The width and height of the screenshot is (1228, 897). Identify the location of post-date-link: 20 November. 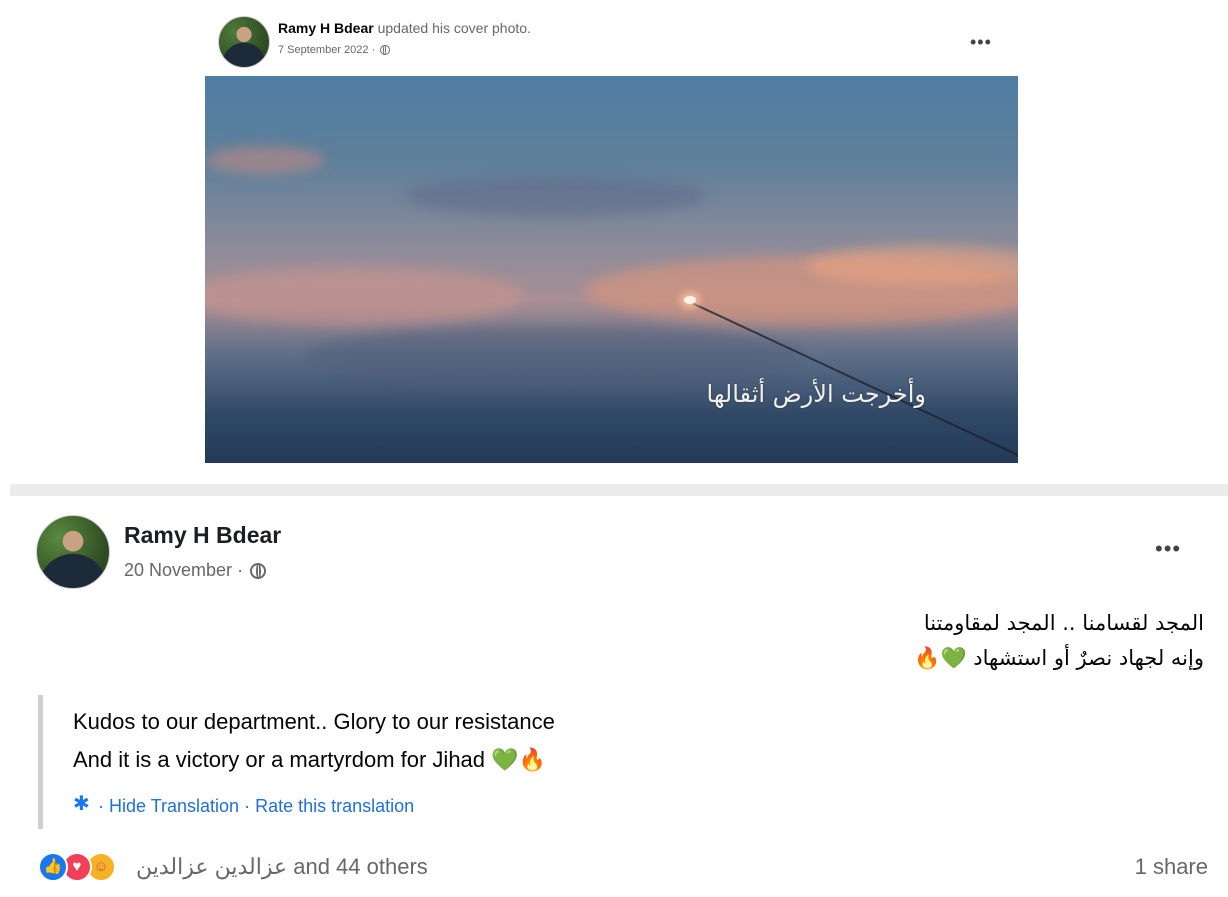
(178, 570).